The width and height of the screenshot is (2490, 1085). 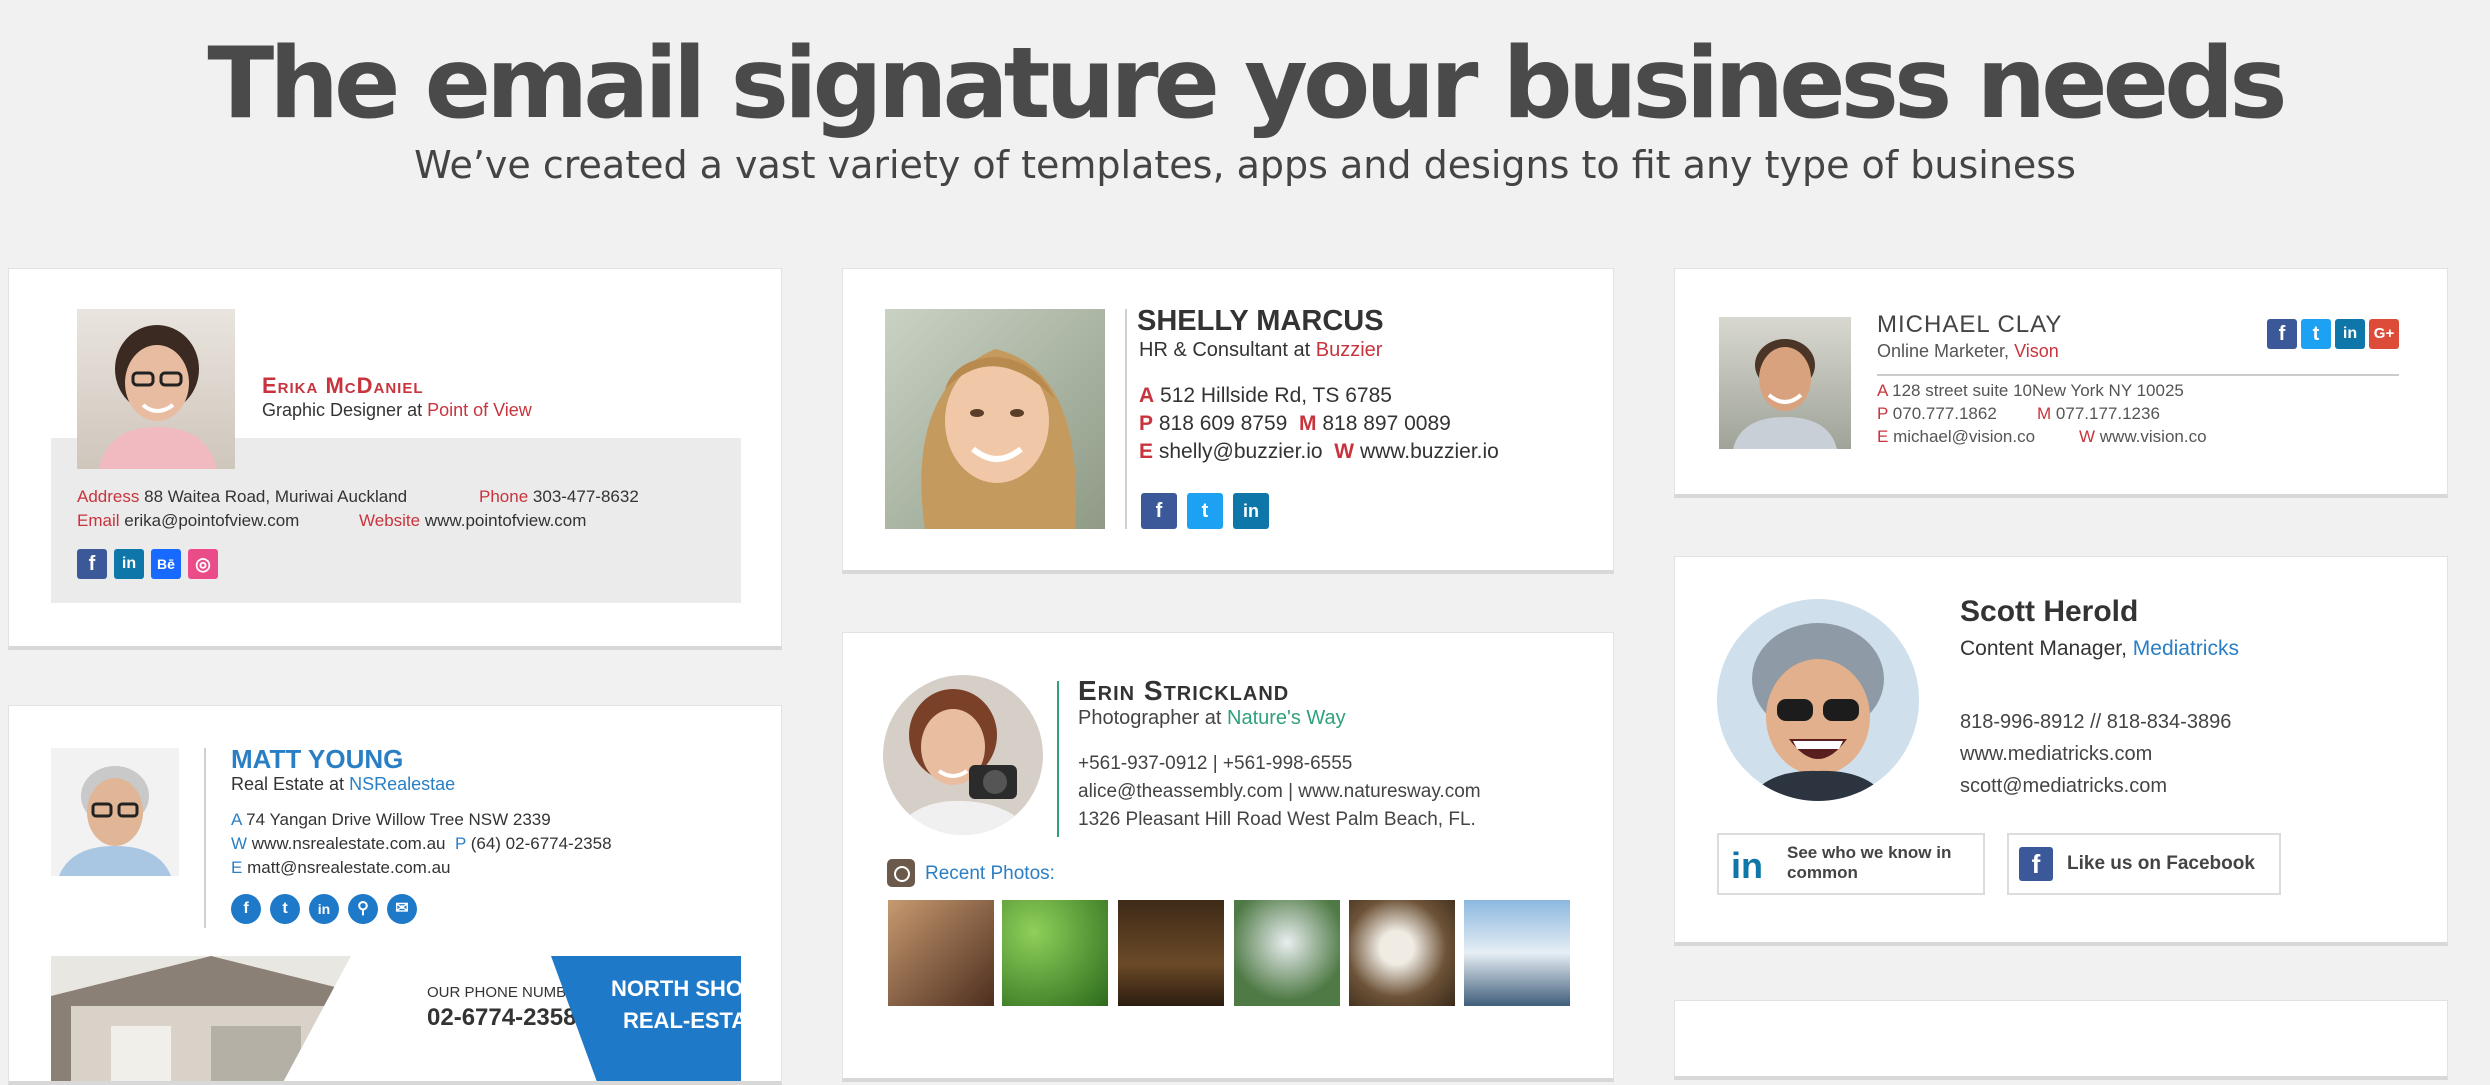 What do you see at coordinates (211, 520) in the screenshot?
I see `email-link: erika@pointofview.com` at bounding box center [211, 520].